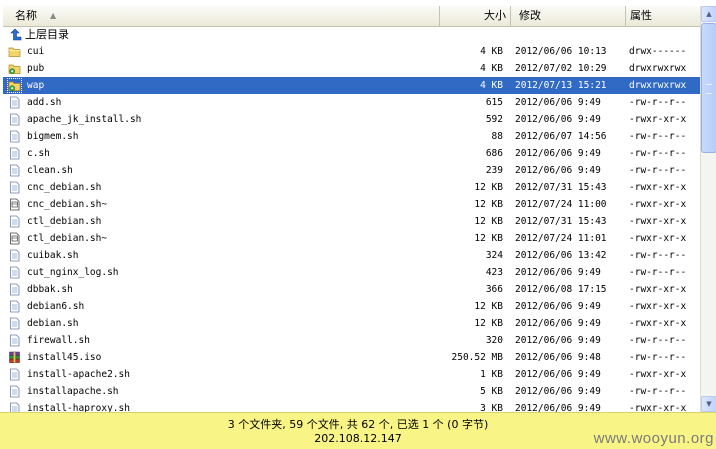  What do you see at coordinates (351, 68) in the screenshot?
I see `file-row: pub 4 KB 2012/07/02 10:29 drwxrwxrwx` at bounding box center [351, 68].